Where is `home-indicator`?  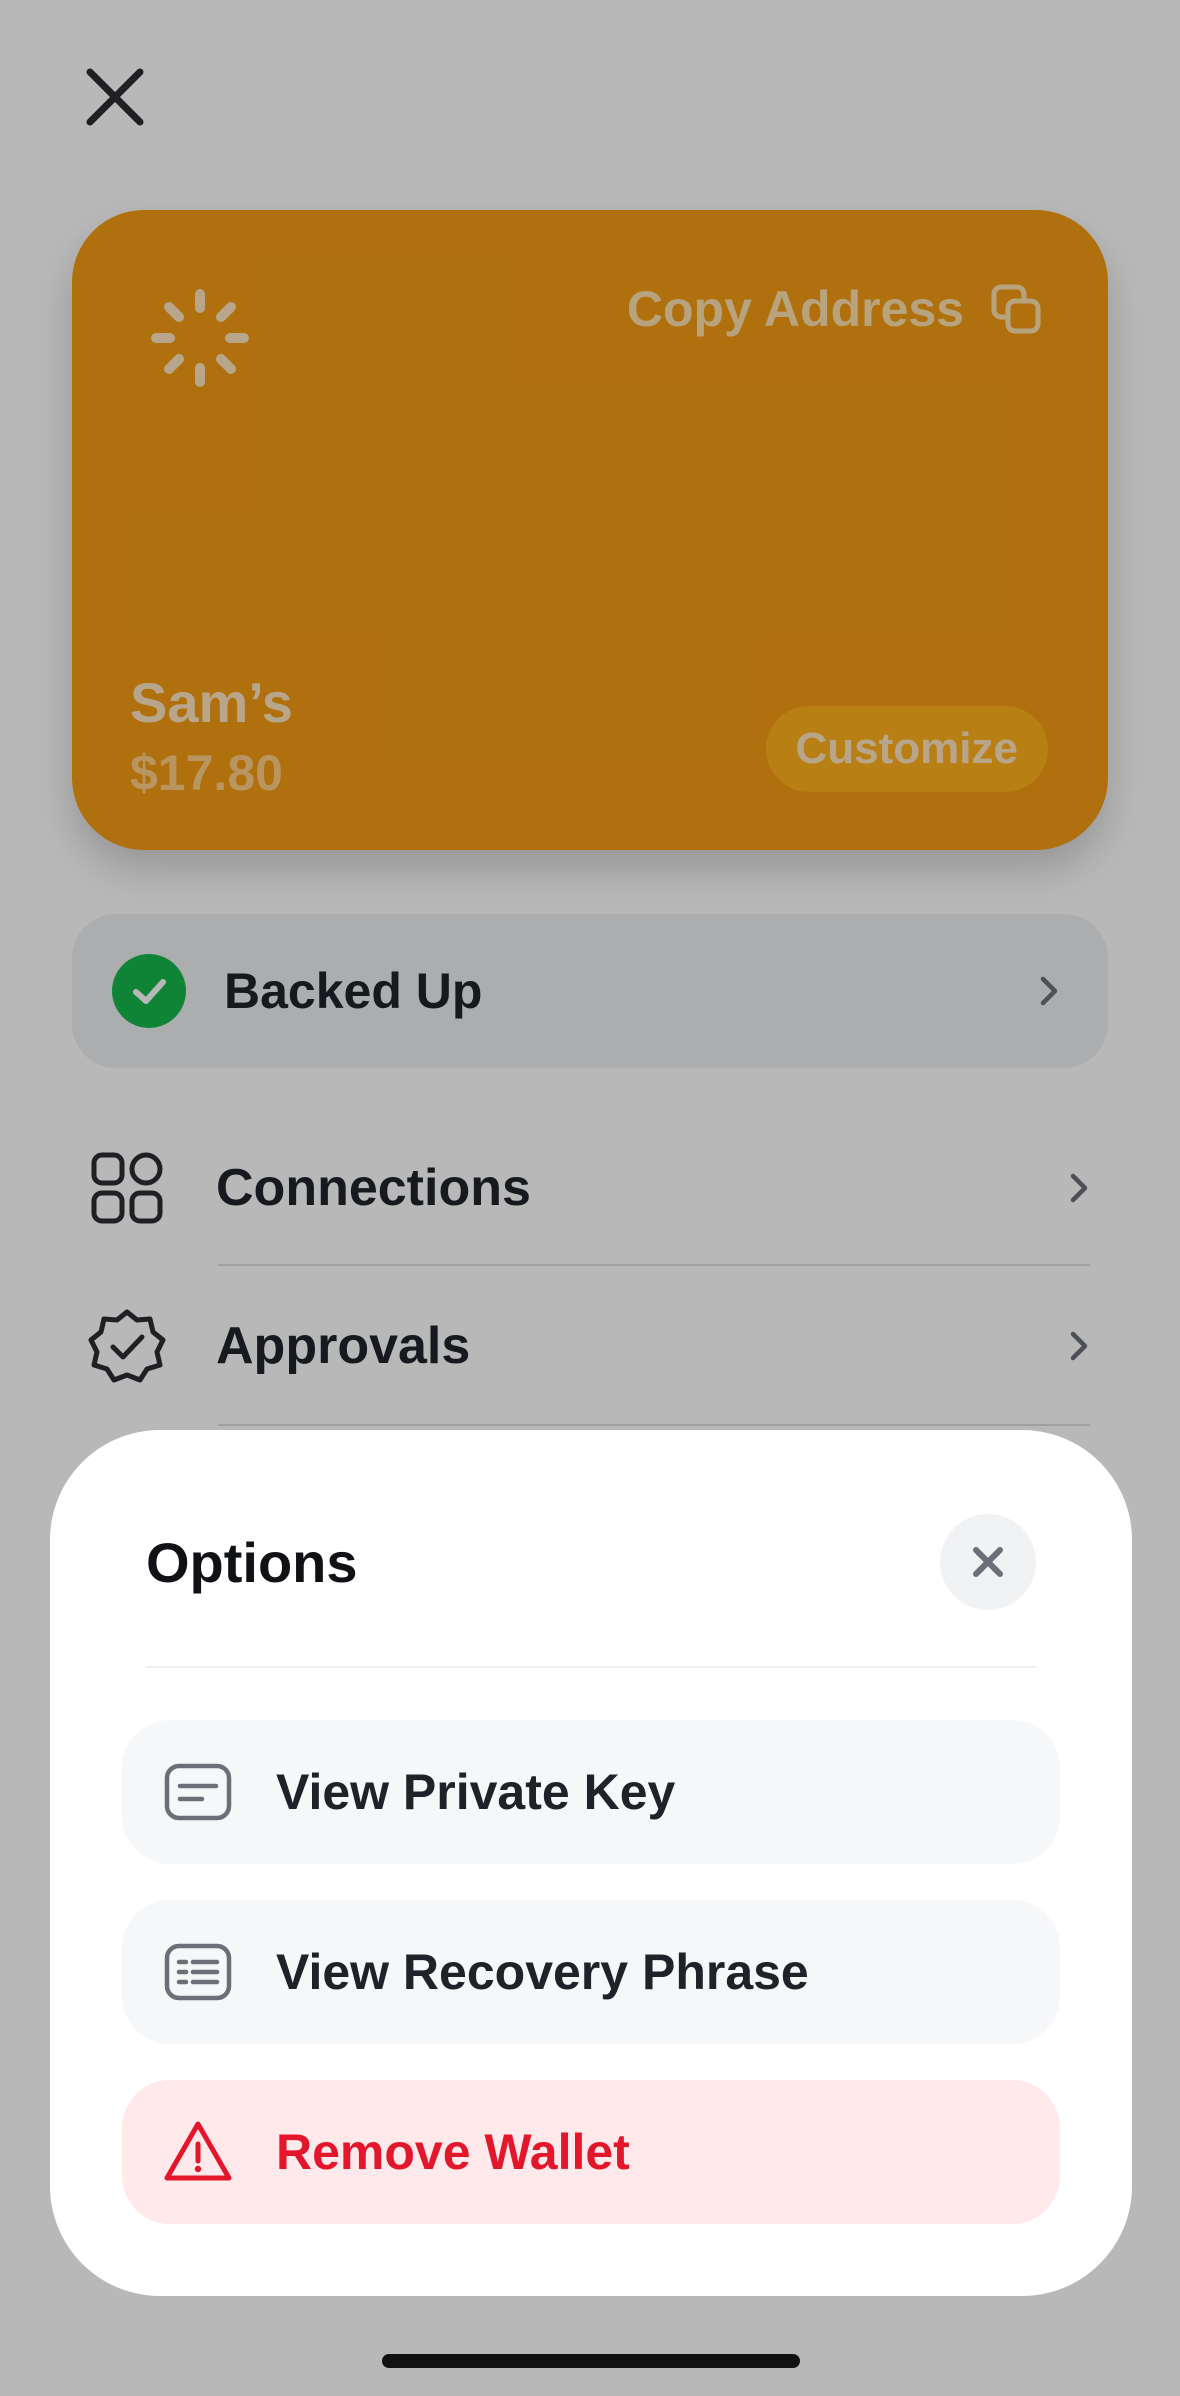
home-indicator is located at coordinates (591, 2361).